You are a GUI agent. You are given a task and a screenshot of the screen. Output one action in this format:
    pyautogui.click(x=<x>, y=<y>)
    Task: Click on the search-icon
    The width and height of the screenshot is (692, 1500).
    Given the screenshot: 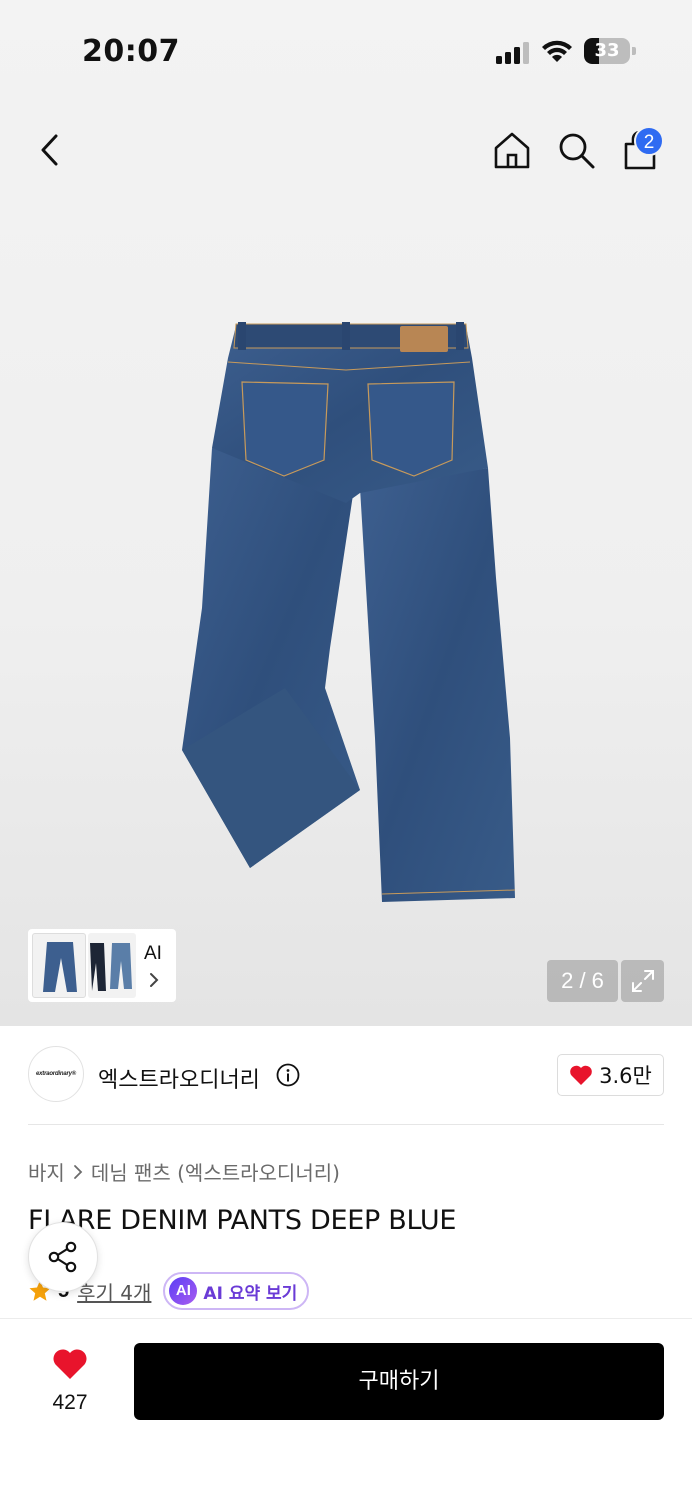 What is the action you would take?
    pyautogui.click(x=577, y=151)
    